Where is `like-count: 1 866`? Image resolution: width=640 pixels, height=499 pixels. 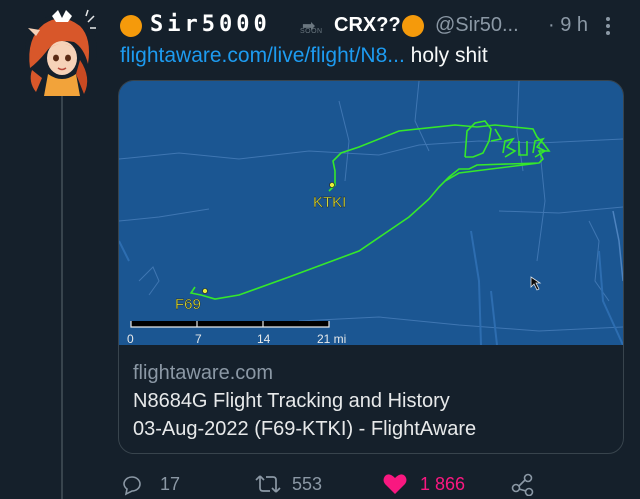
like-count: 1 866 is located at coordinates (443, 484).